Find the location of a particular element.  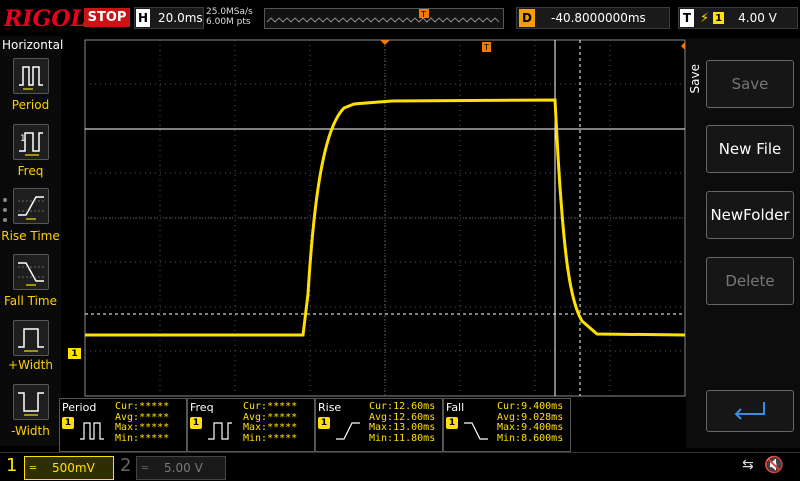

rise-time-label: Rise Time is located at coordinates (30, 236).